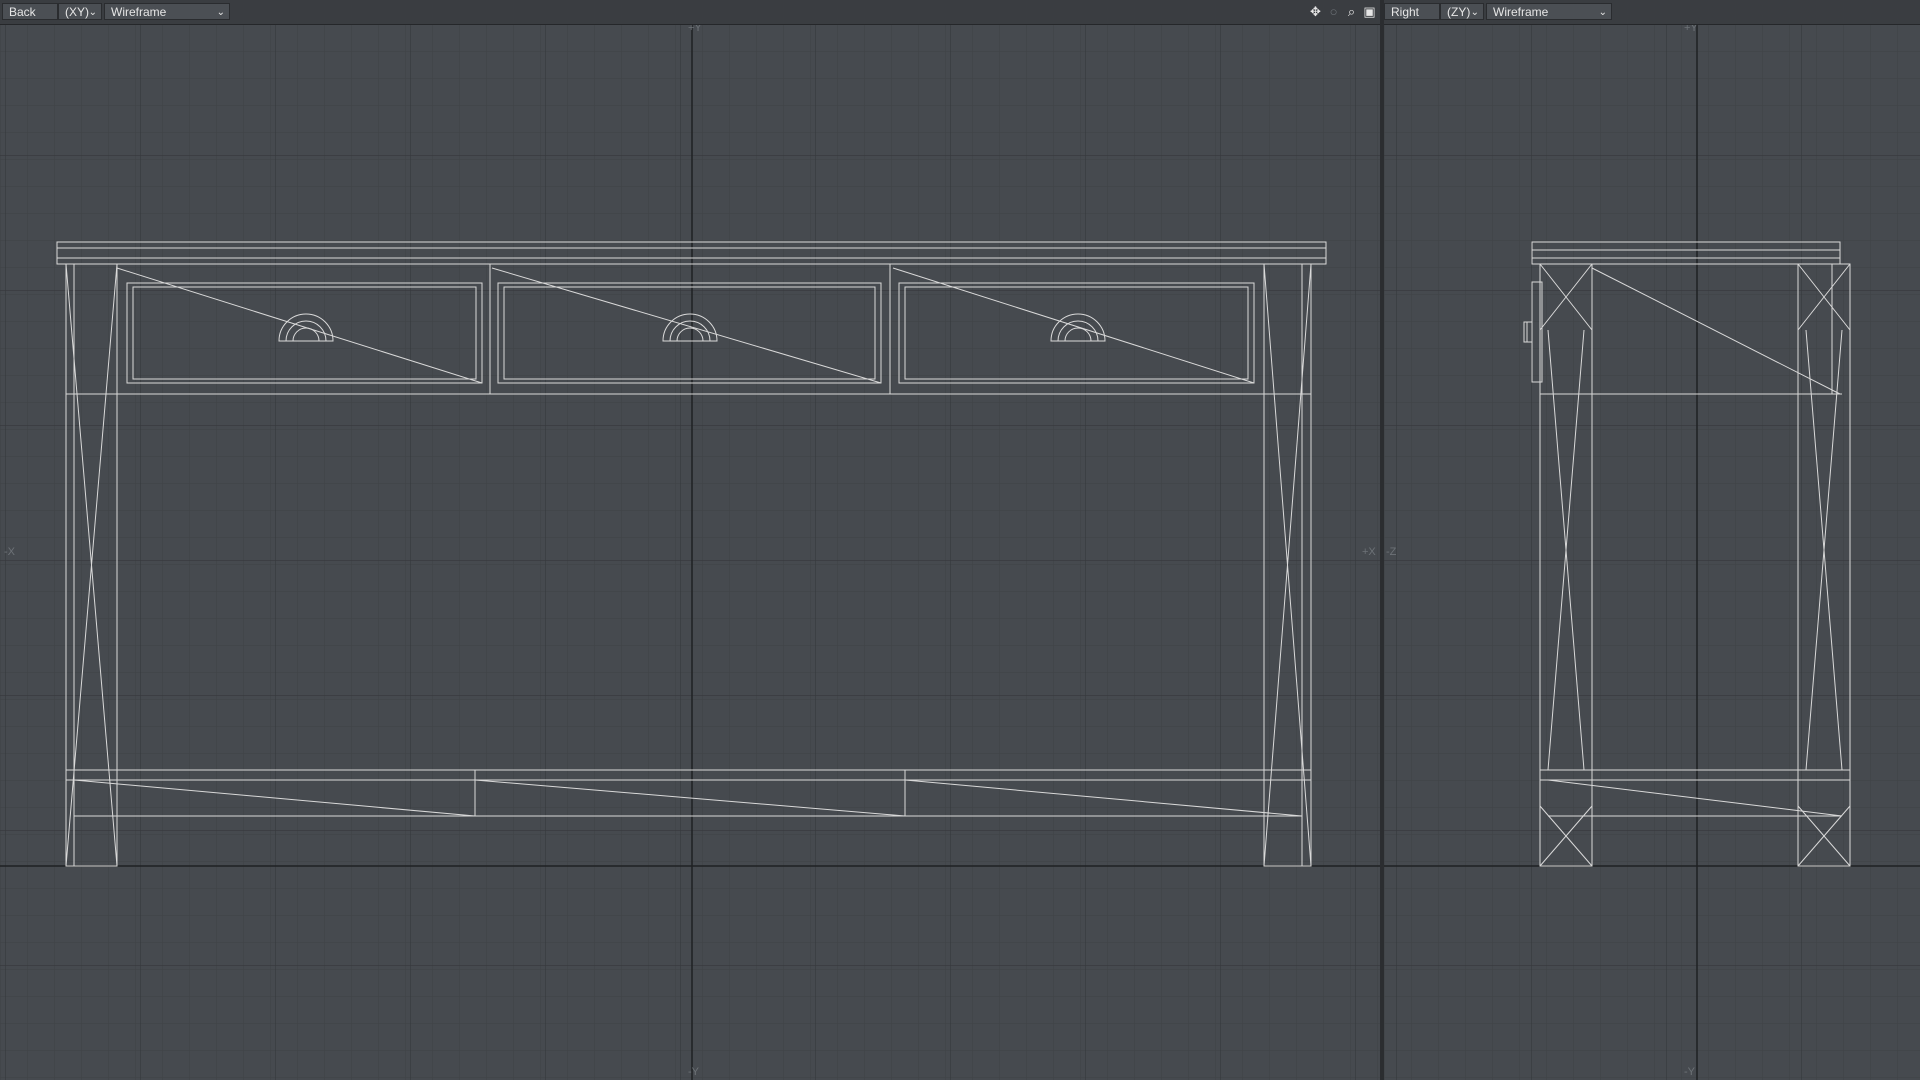 This screenshot has height=1080, width=1920. What do you see at coordinates (77, 12) in the screenshot?
I see `axes-select-value: (XY)` at bounding box center [77, 12].